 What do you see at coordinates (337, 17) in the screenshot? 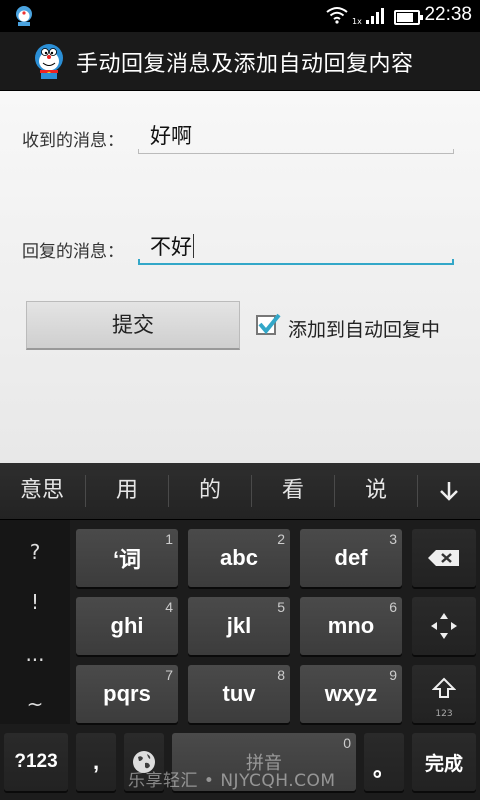
I see `wifi-icon` at bounding box center [337, 17].